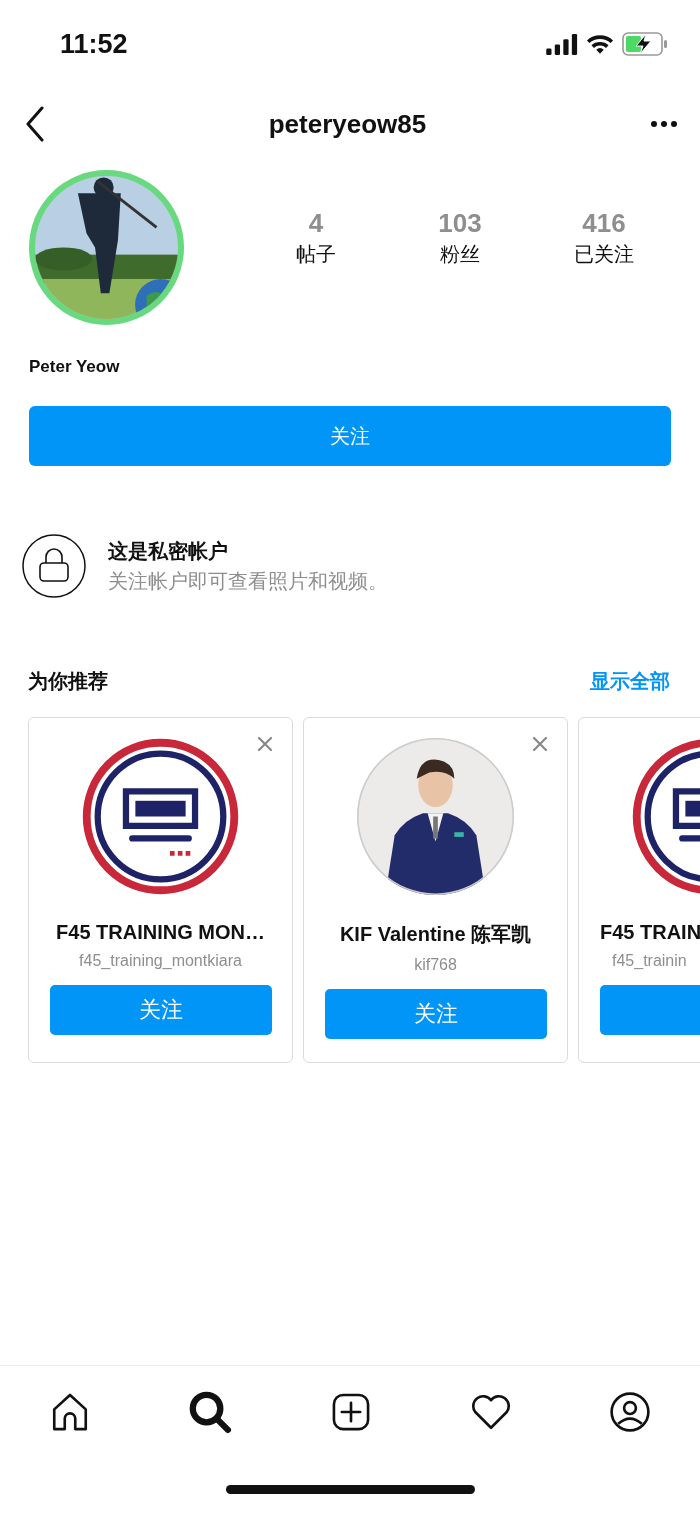 This screenshot has height=1515, width=700. I want to click on status-time: 11:52, so click(94, 44).